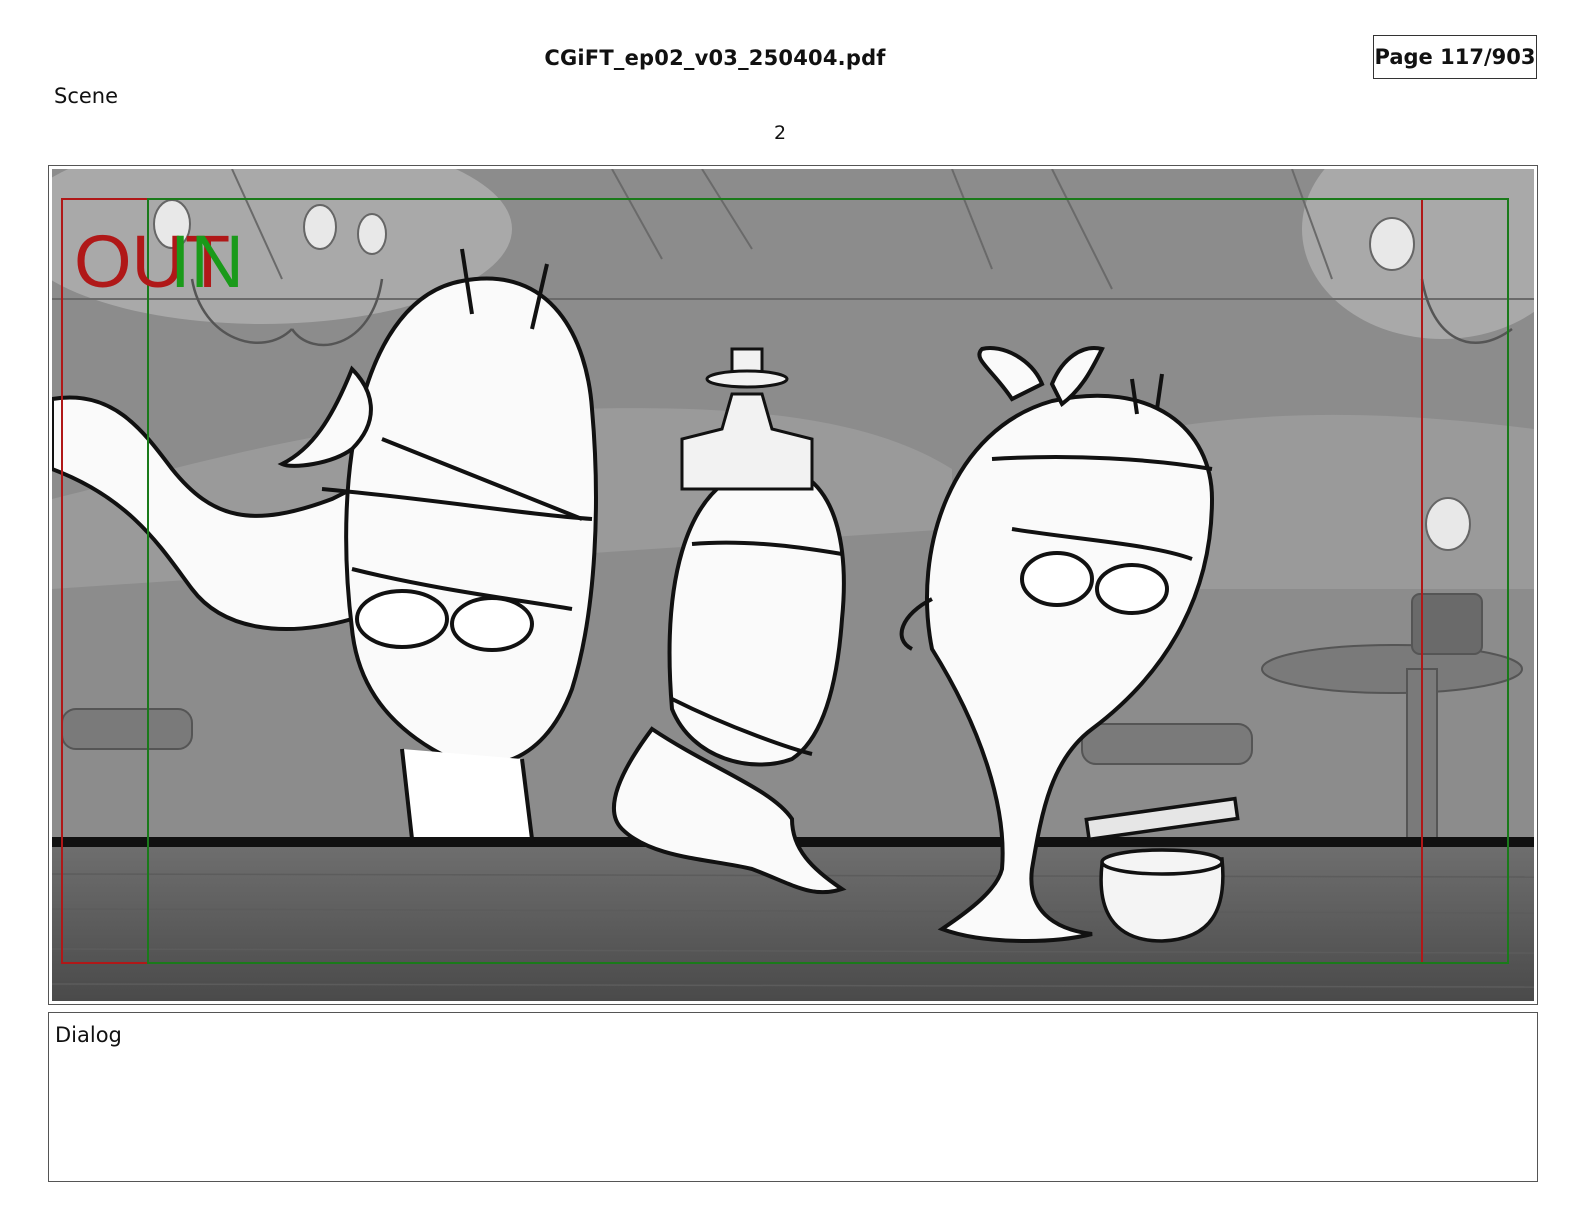 The width and height of the screenshot is (1584, 1224). Describe the element at coordinates (86, 96) in the screenshot. I see `scene-label: Scene` at that location.